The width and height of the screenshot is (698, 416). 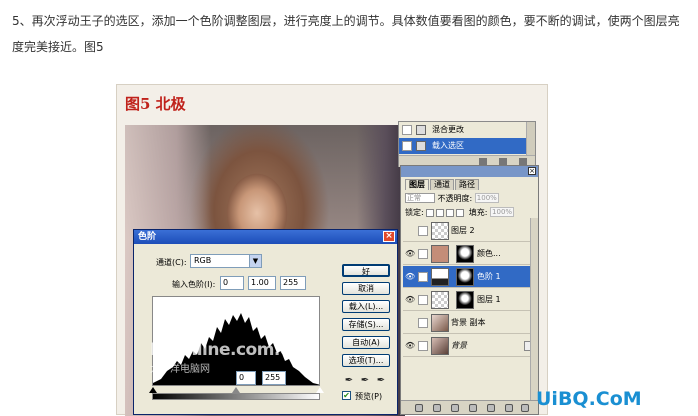 What do you see at coordinates (430, 212) in the screenshot?
I see `lock-transparency-icon` at bounding box center [430, 212].